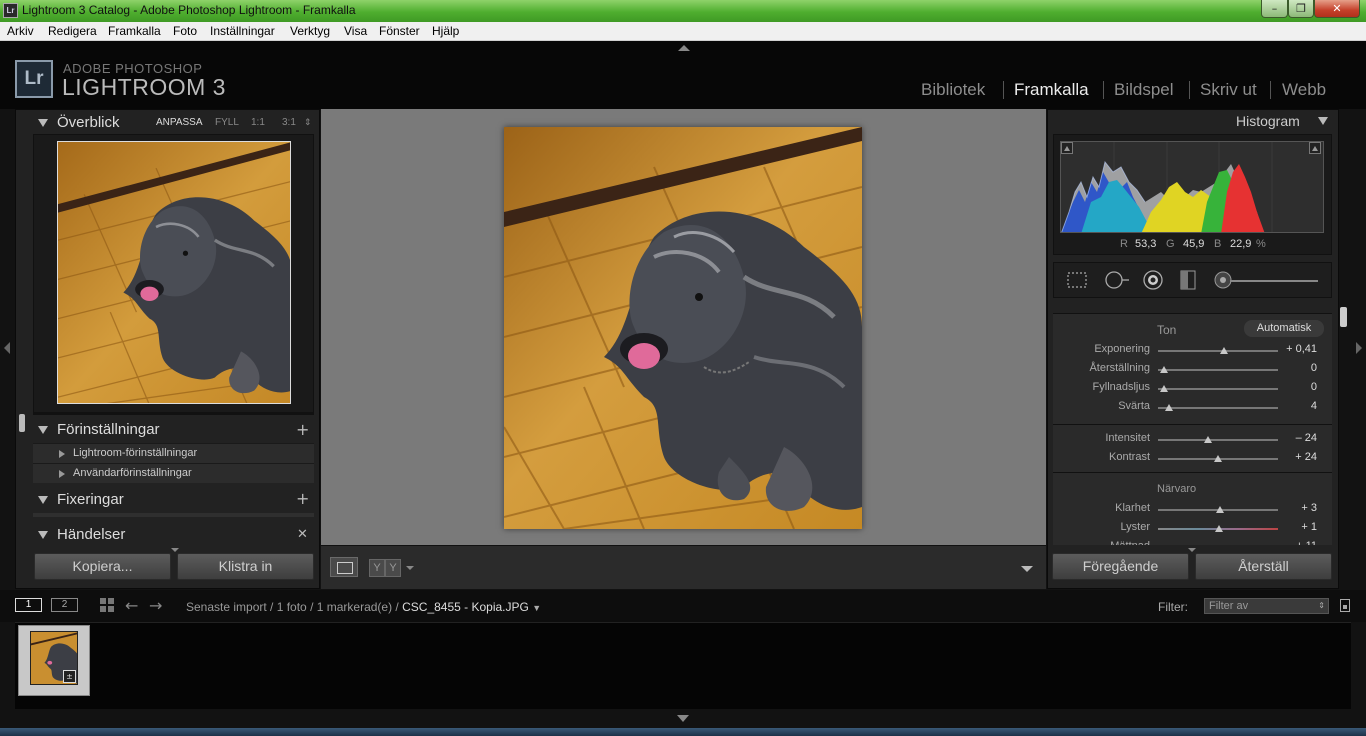 This screenshot has width=1366, height=736. What do you see at coordinates (1345, 605) in the screenshot?
I see `filter-lock-icon` at bounding box center [1345, 605].